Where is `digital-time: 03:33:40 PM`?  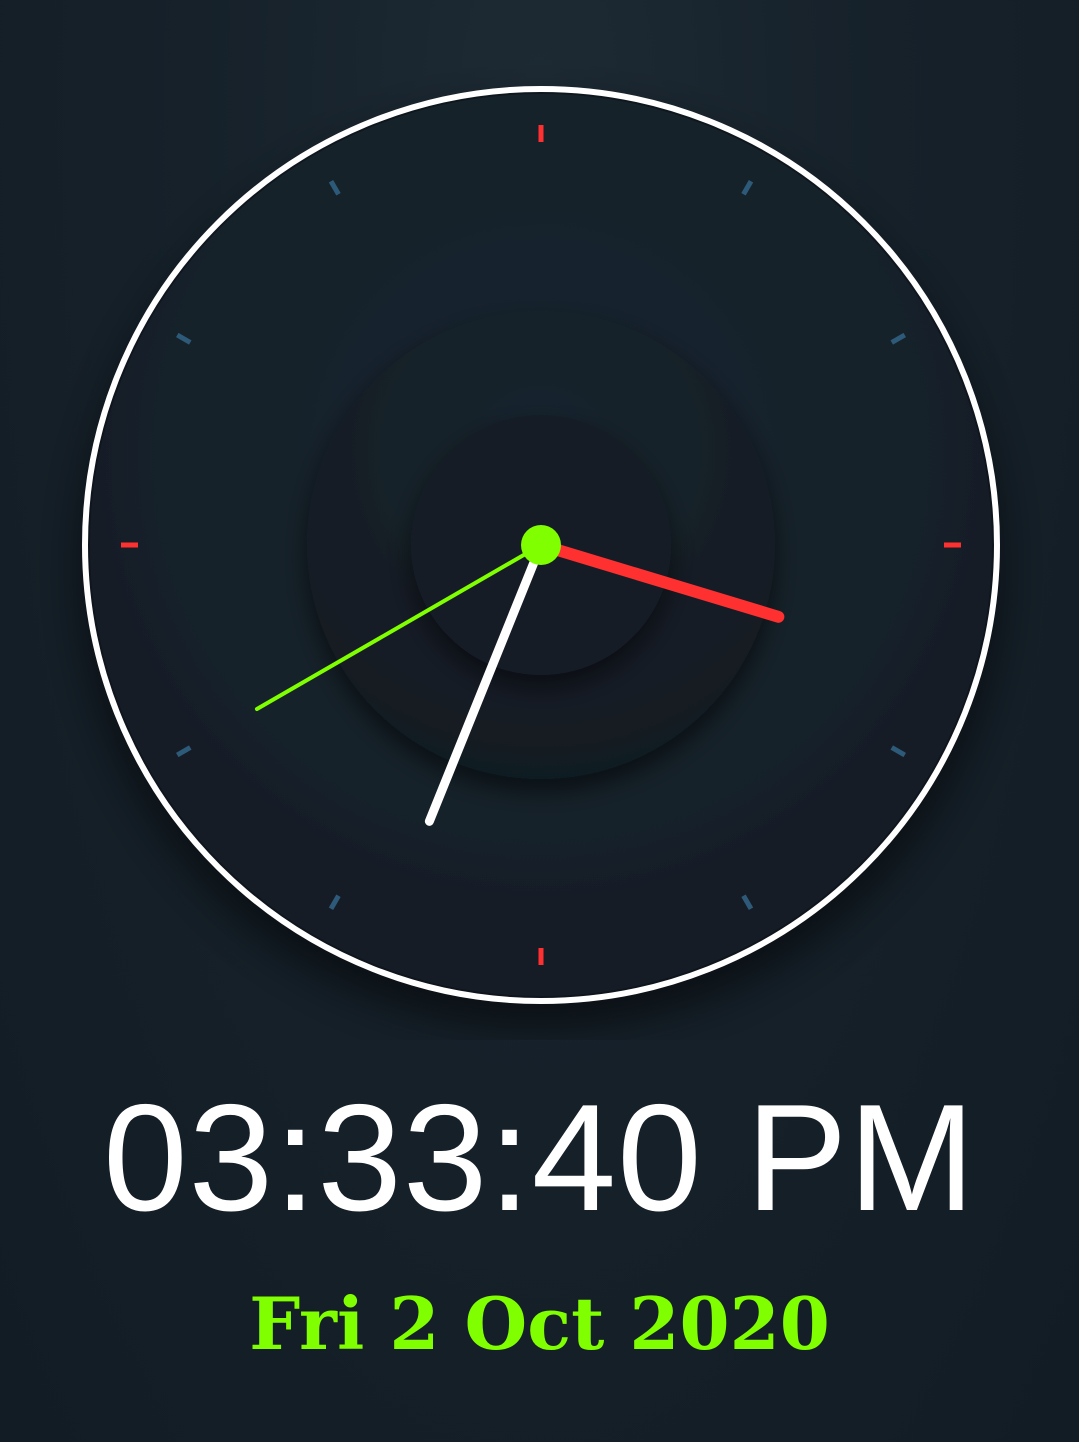
digital-time: 03:33:40 PM is located at coordinates (539, 1158).